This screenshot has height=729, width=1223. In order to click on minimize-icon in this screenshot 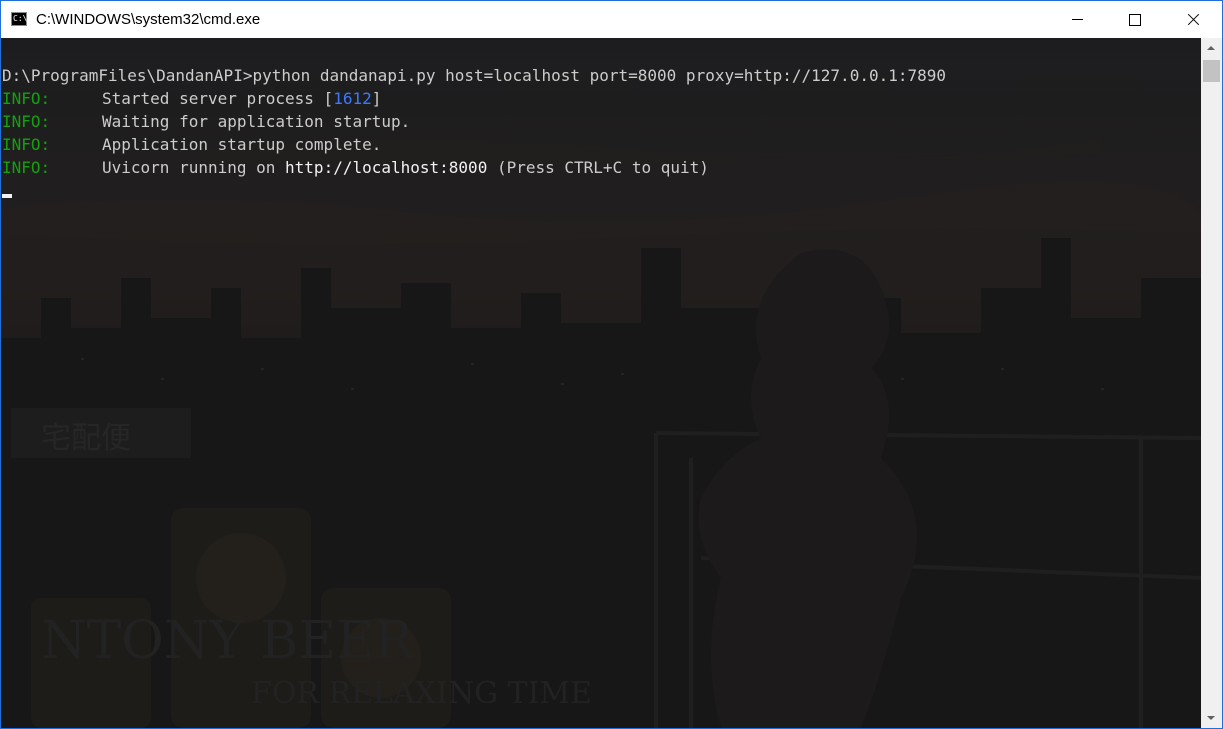, I will do `click(1077, 19)`.